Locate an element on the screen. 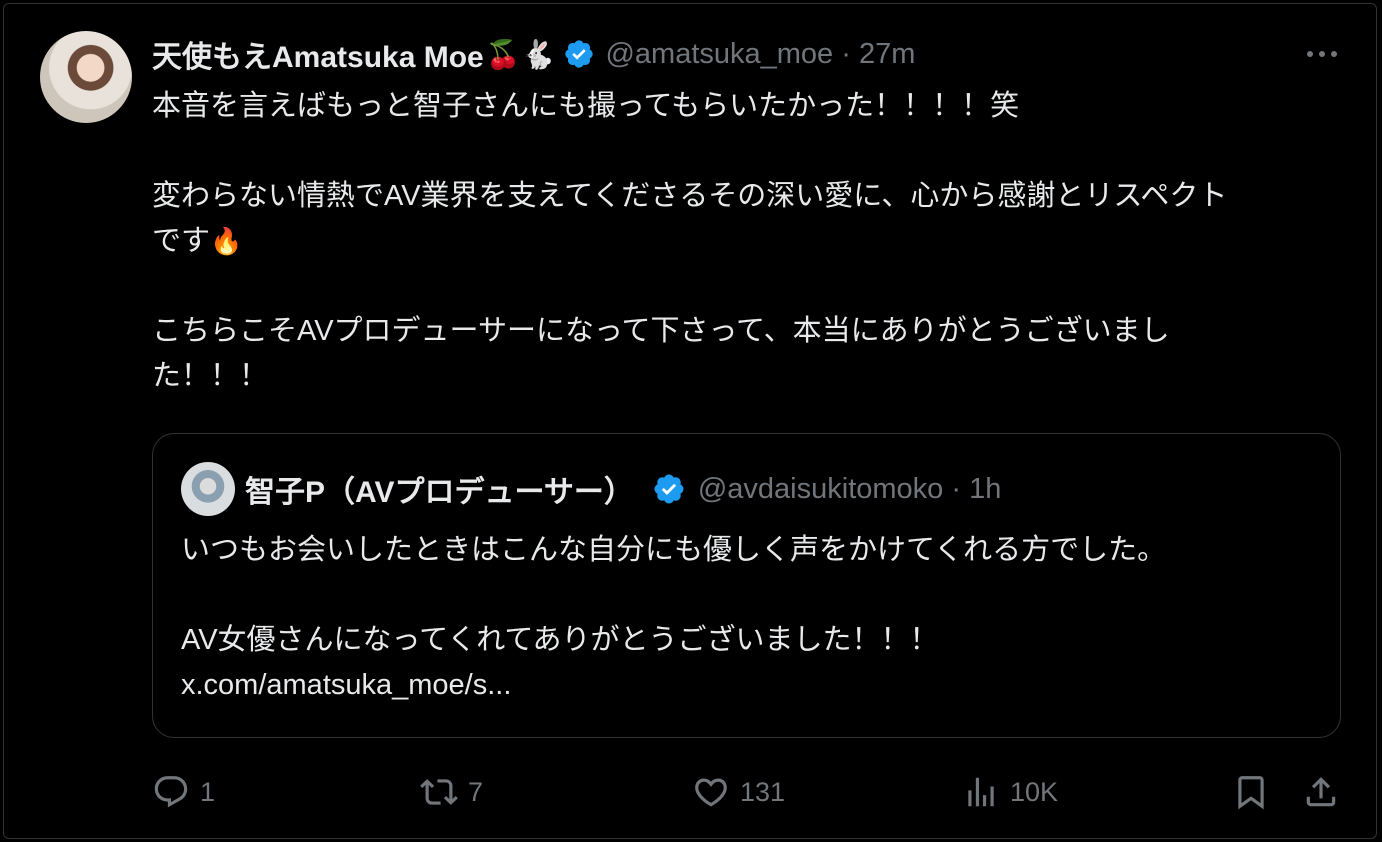 This screenshot has height=842, width=1382. author-display-name: 天使もえAmatsuka Moe is located at coordinates (318, 54).